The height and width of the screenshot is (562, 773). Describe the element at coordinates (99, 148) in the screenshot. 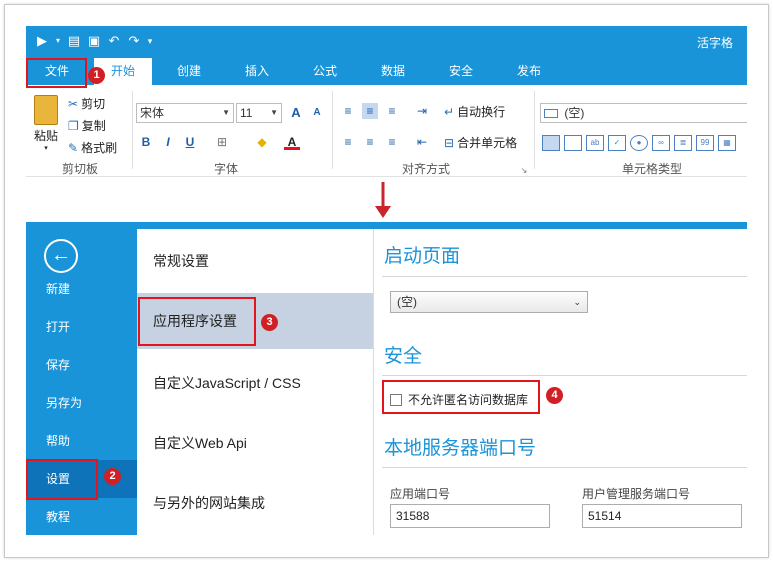

I see `format-painter-label: 格式刷` at that location.